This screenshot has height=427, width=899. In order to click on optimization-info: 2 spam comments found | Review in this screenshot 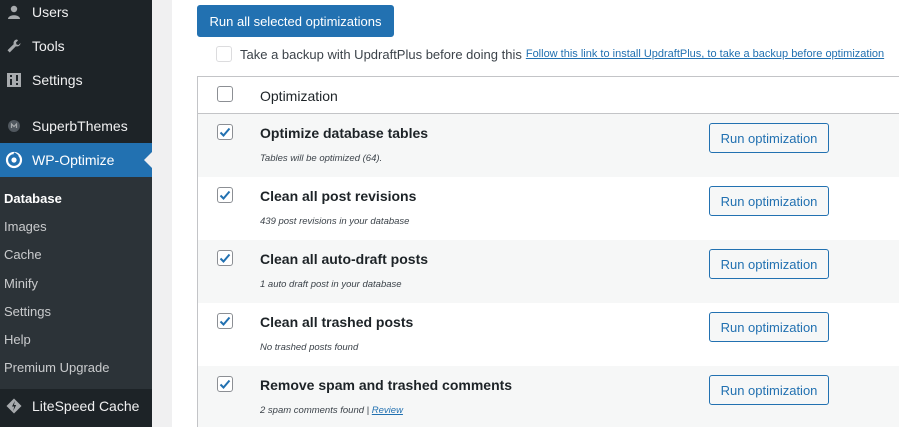, I will do `click(331, 410)`.